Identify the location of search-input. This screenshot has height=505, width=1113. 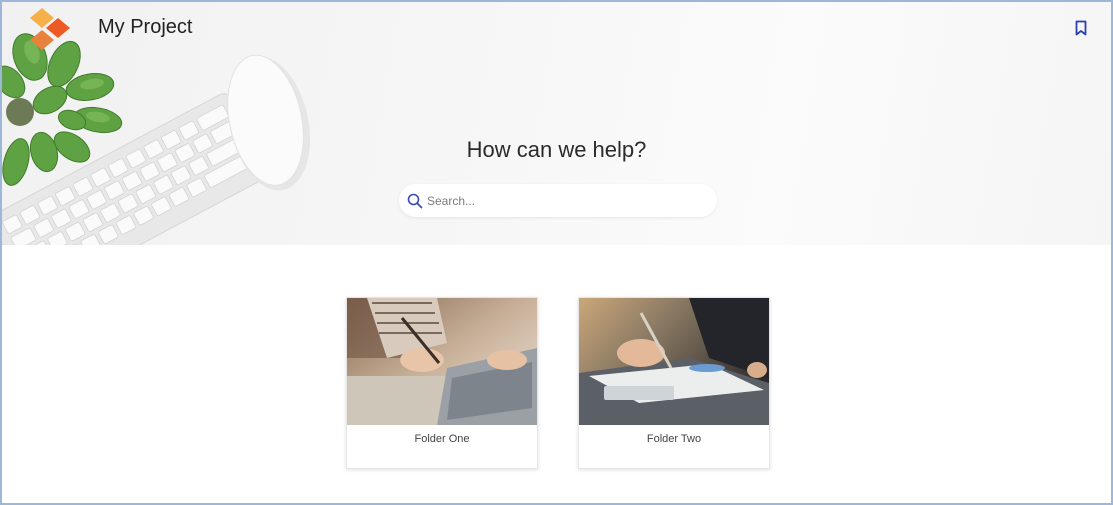
(567, 200).